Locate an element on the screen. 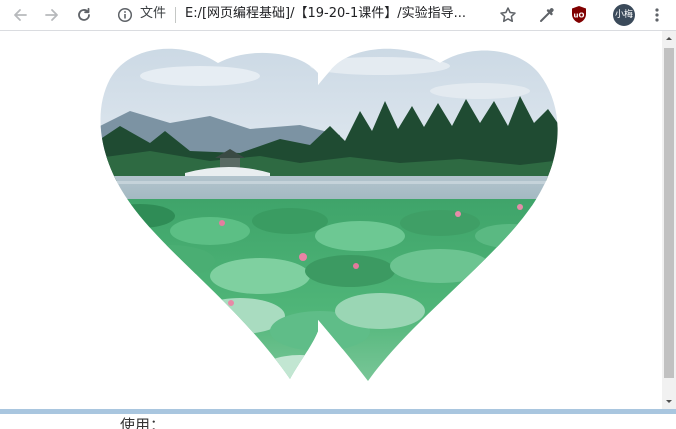 The height and width of the screenshot is (429, 676). reload-button is located at coordinates (84, 15).